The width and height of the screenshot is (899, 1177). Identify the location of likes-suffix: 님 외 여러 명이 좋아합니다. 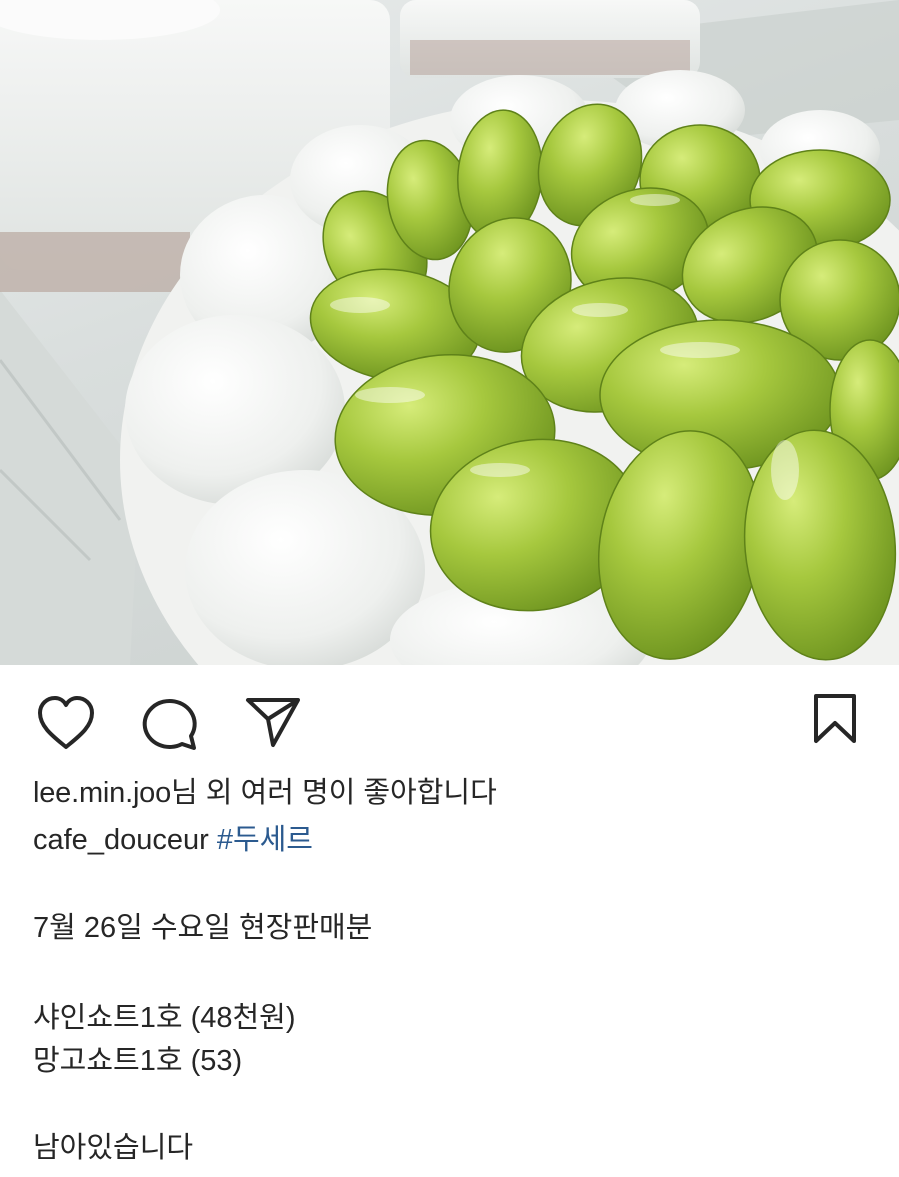
(334, 793).